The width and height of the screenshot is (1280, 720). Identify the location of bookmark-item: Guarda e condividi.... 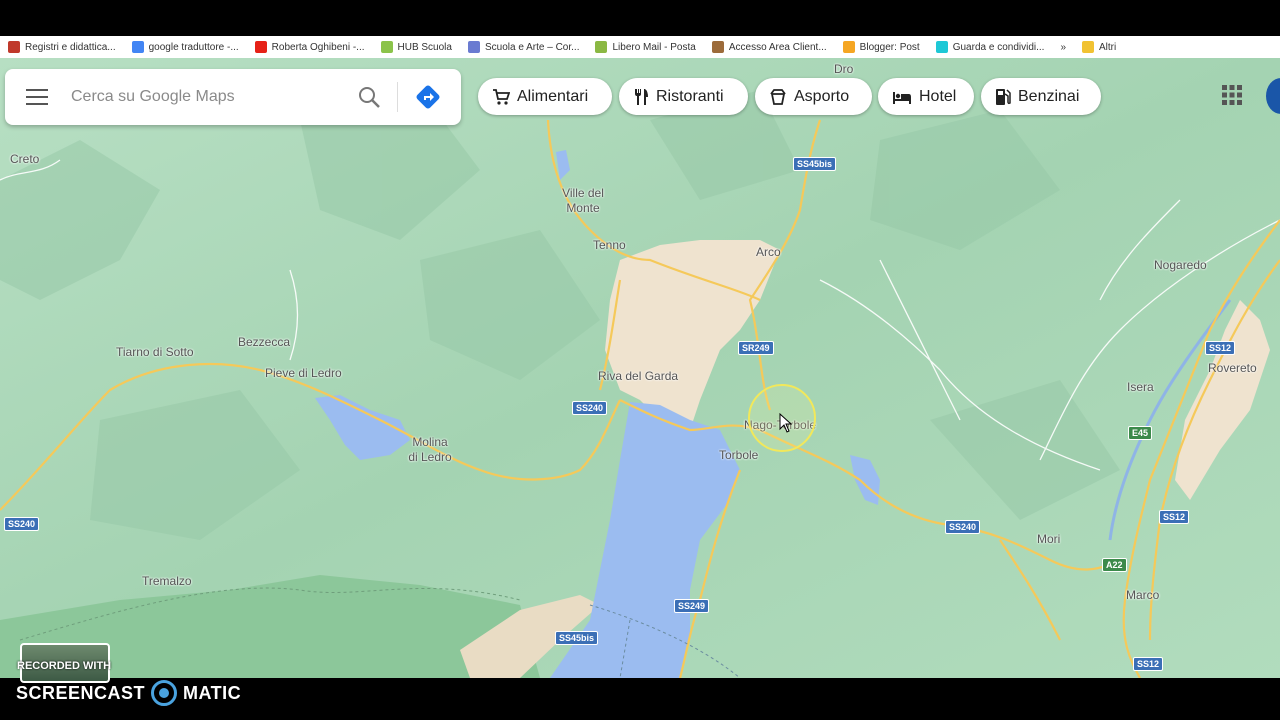
(990, 47).